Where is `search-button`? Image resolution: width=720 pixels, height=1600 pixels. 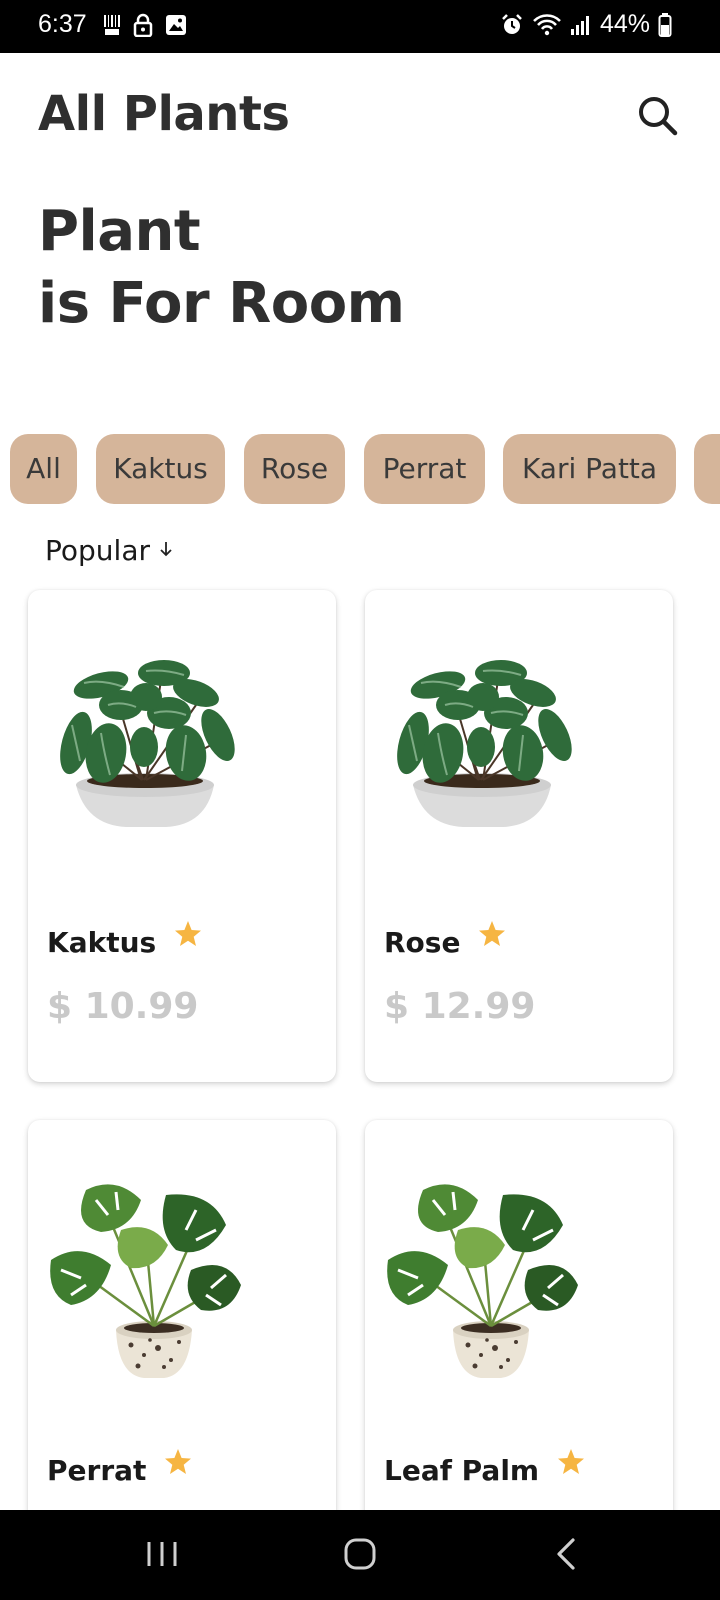 search-button is located at coordinates (658, 116).